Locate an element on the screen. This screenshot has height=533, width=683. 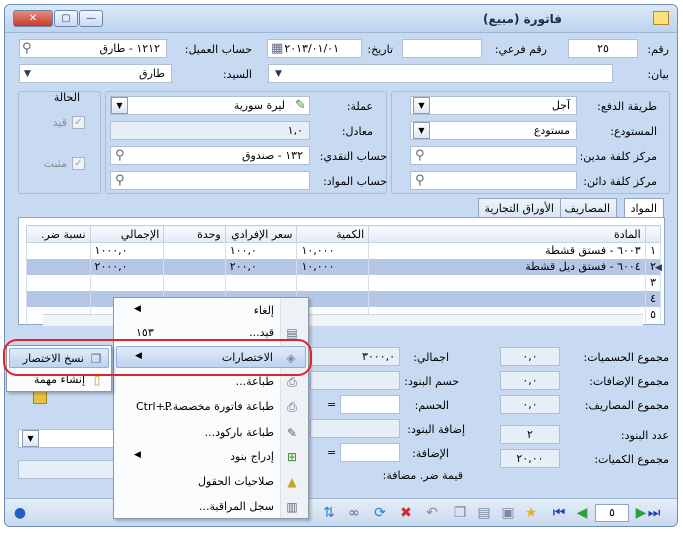
expenses-total-field: ٠,٠ is located at coordinates (530, 404).